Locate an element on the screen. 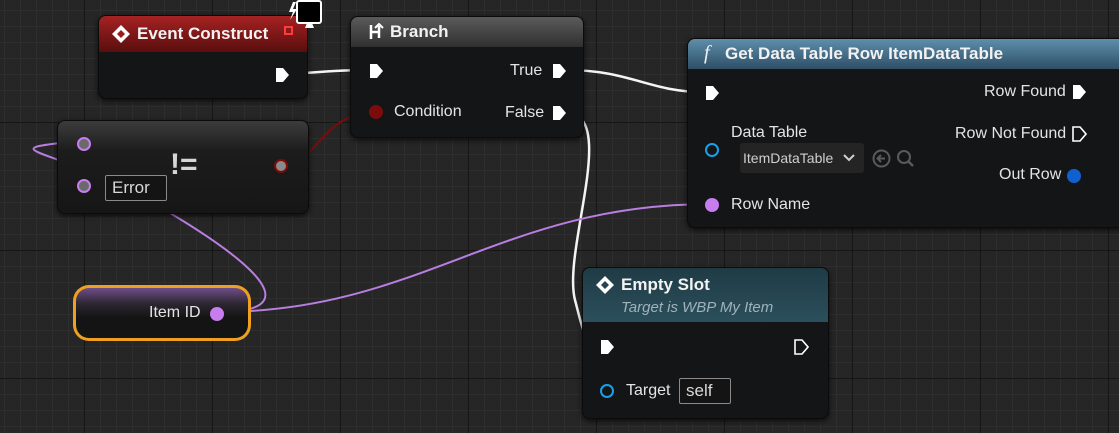 This screenshot has width=1119, height=433. branch-header: Branch is located at coordinates (467, 32).